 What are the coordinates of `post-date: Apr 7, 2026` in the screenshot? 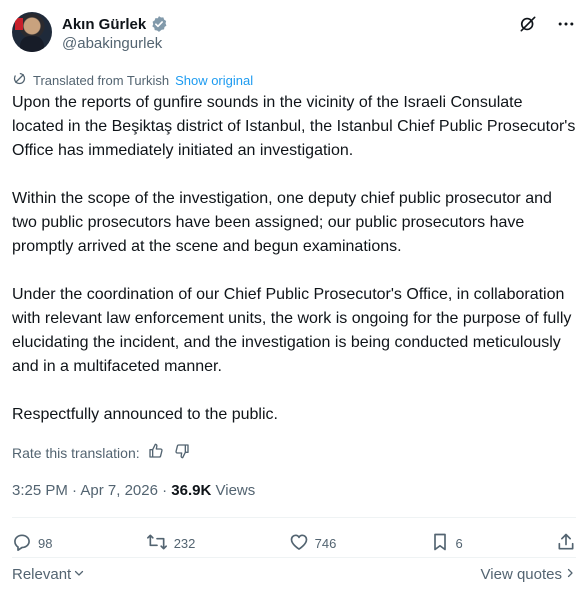 It's located at (119, 490).